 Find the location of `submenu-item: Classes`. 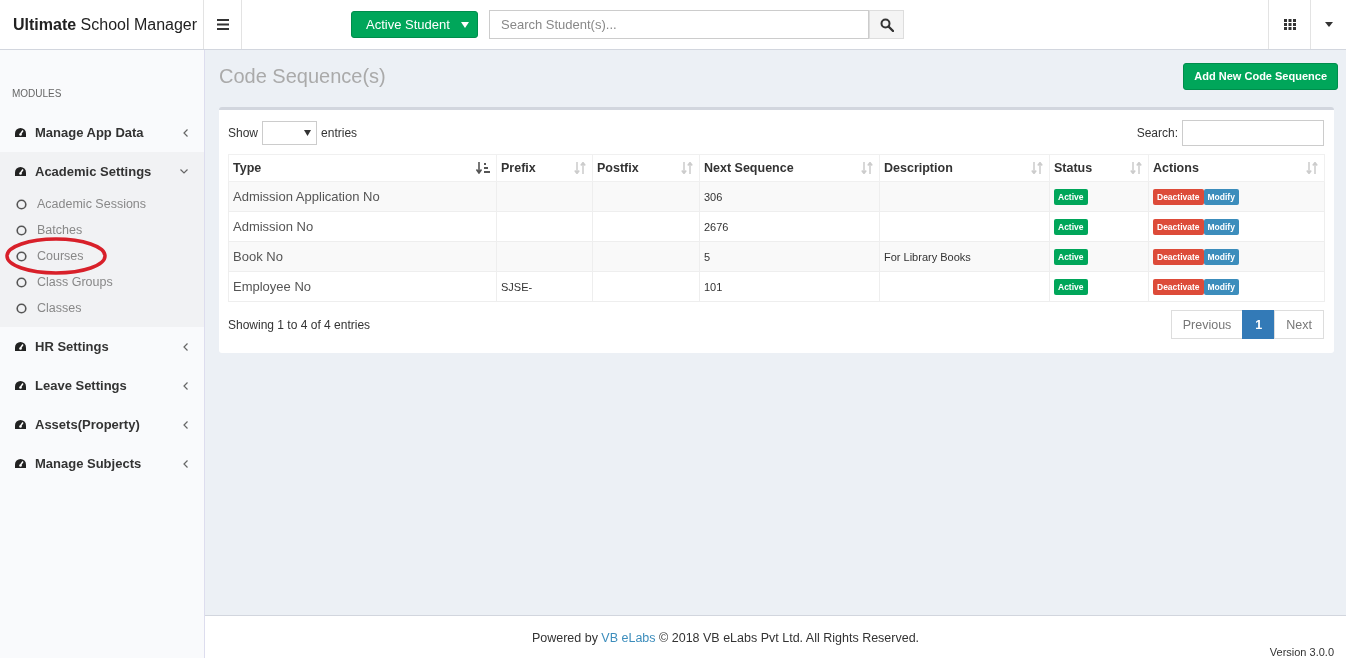

submenu-item: Classes is located at coordinates (102, 308).